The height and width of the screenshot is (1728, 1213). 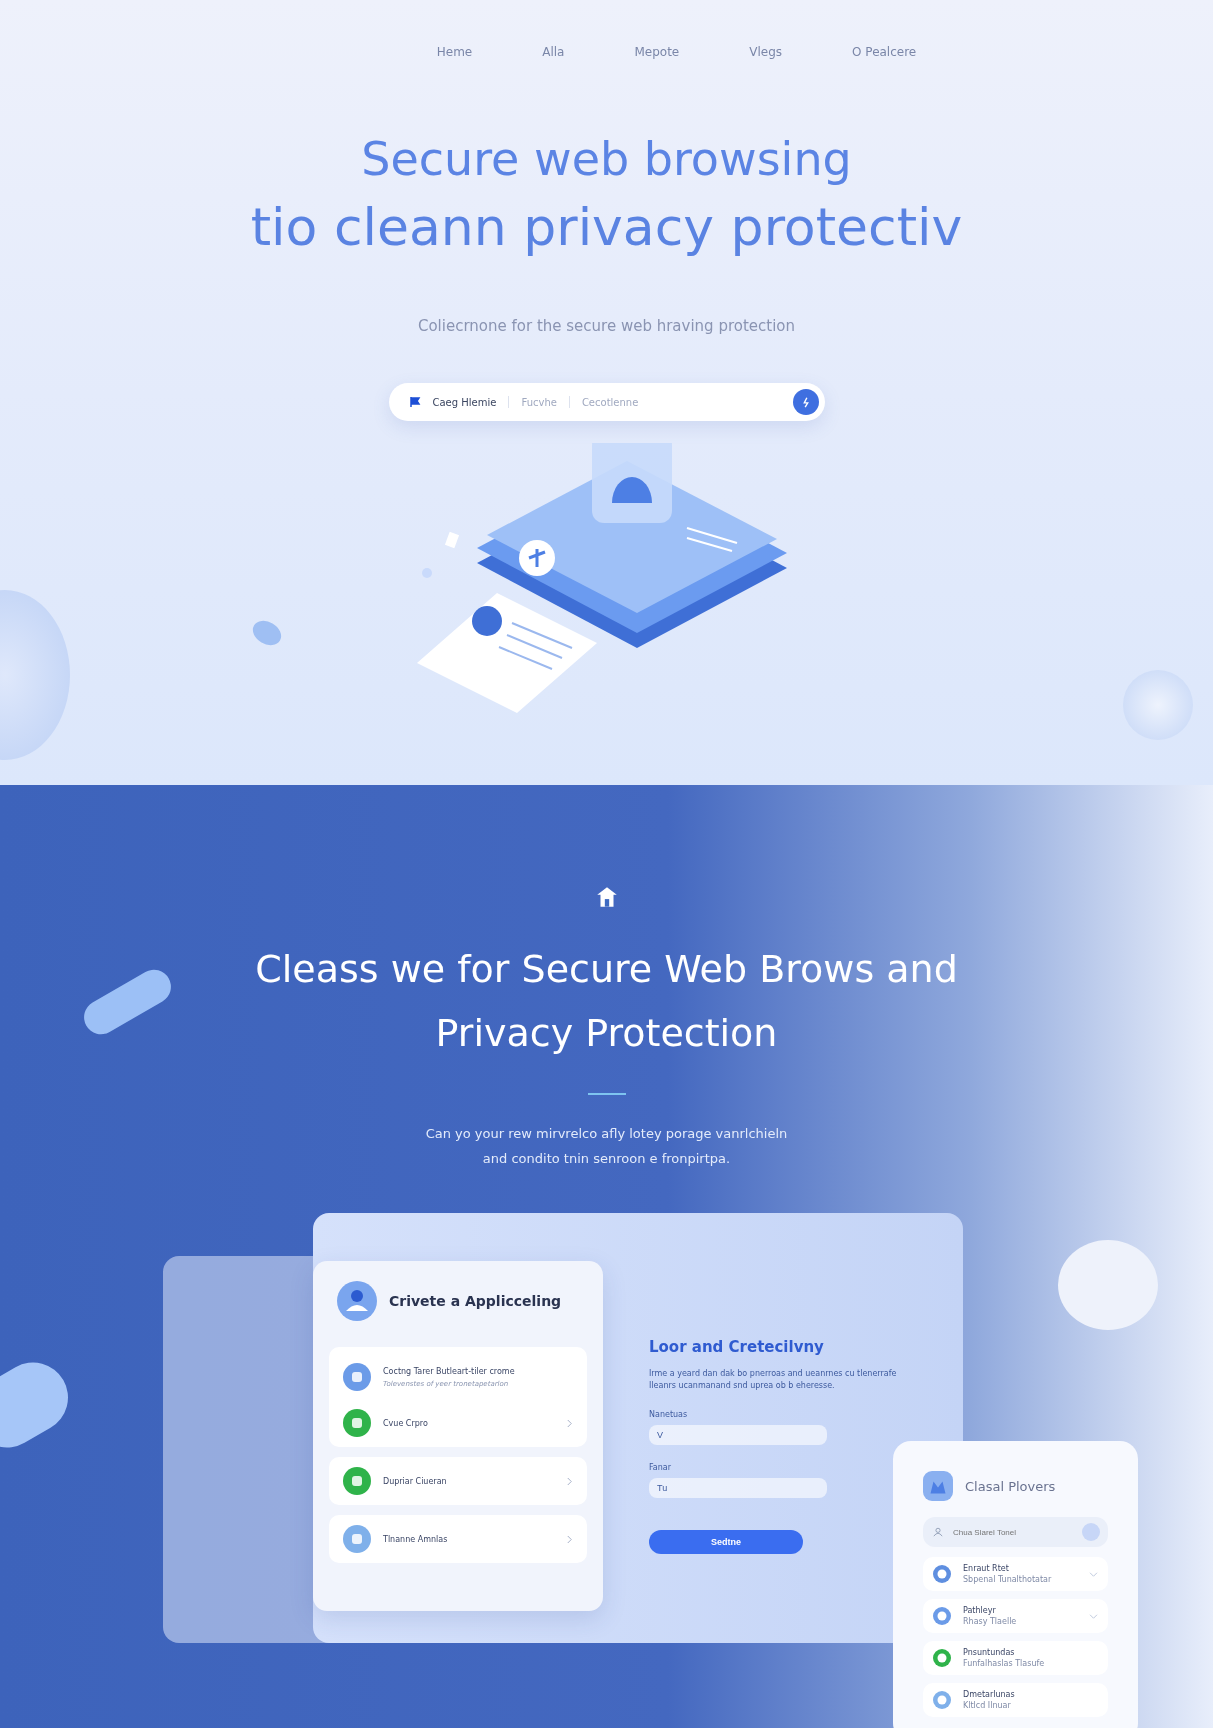 What do you see at coordinates (539, 402) in the screenshot?
I see `search-hint-text: Fucvhe` at bounding box center [539, 402].